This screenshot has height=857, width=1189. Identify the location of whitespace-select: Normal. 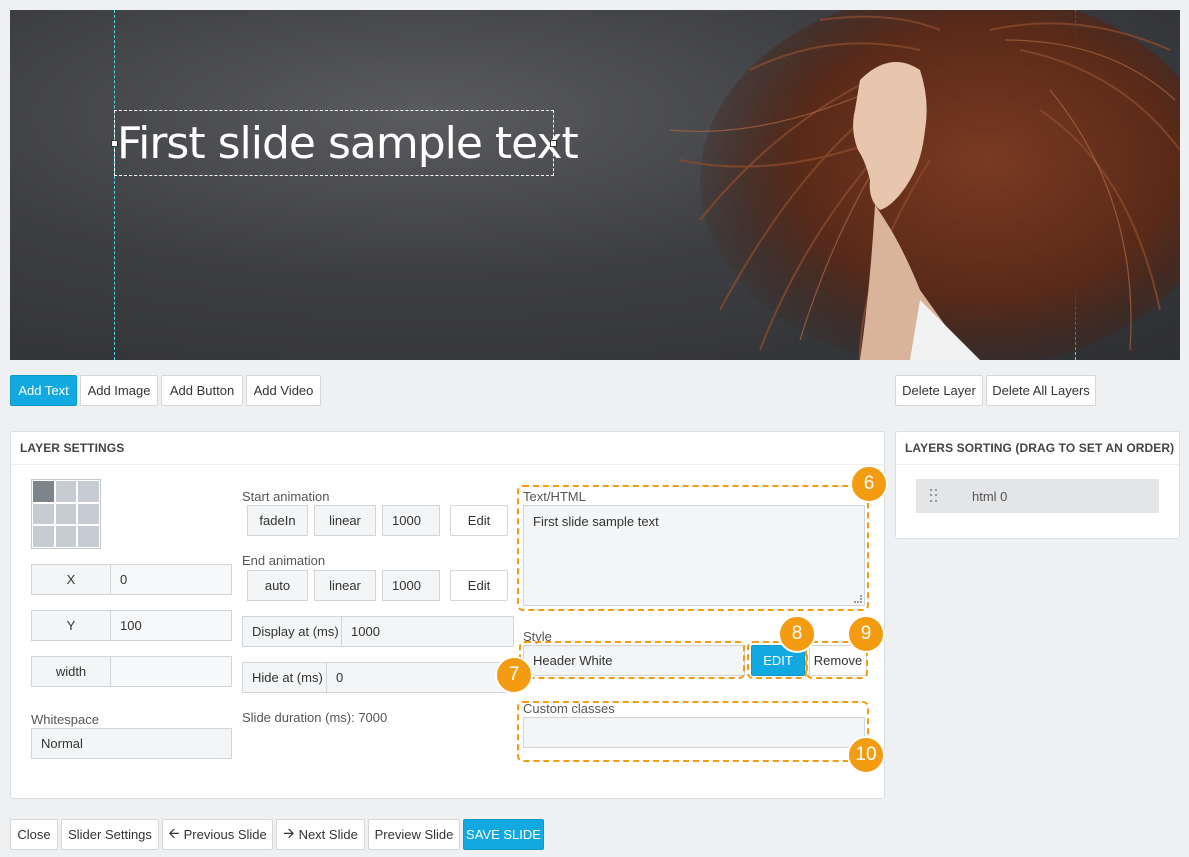
(131, 743).